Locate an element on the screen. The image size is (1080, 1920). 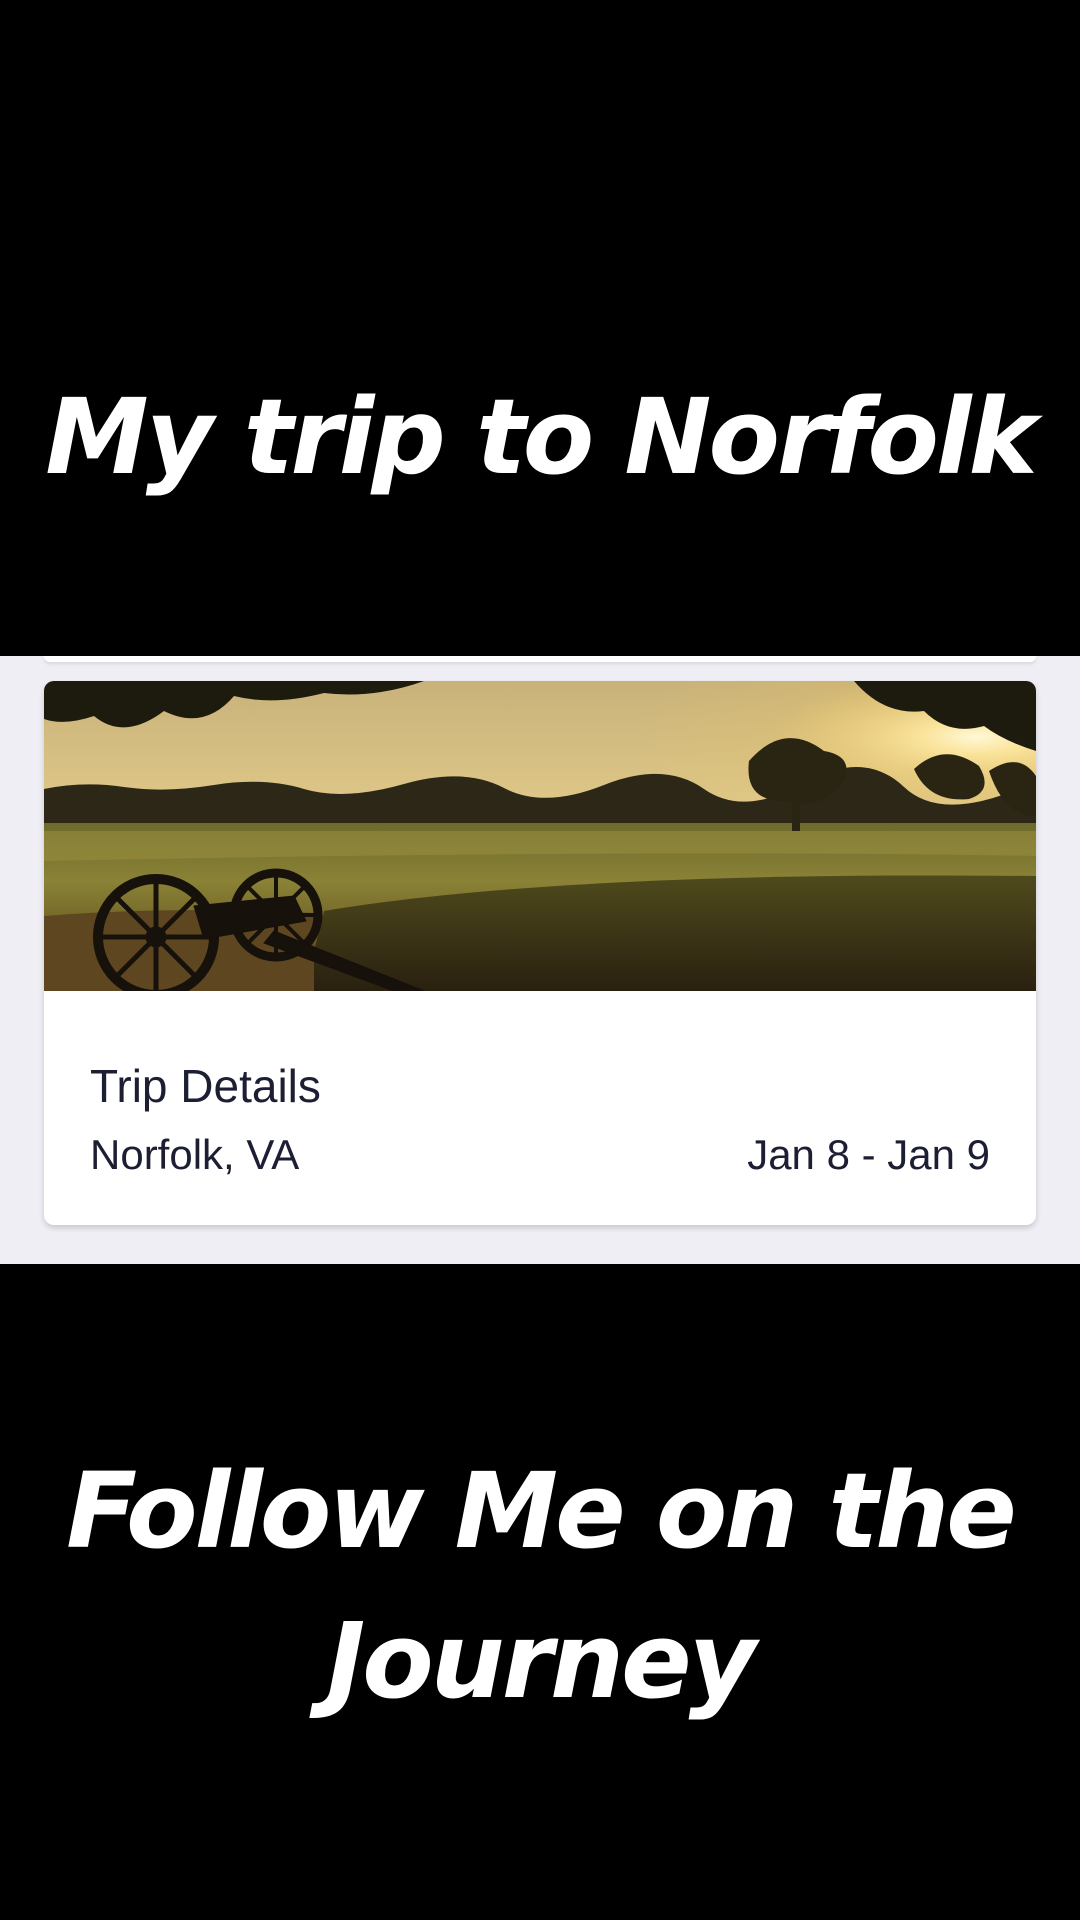
previous-card-edge is located at coordinates (540, 659).